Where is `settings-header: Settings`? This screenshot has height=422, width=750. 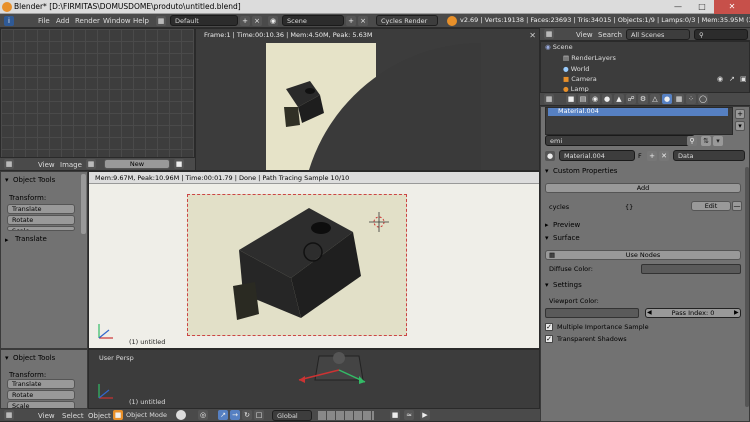 settings-header: Settings is located at coordinates (567, 285).